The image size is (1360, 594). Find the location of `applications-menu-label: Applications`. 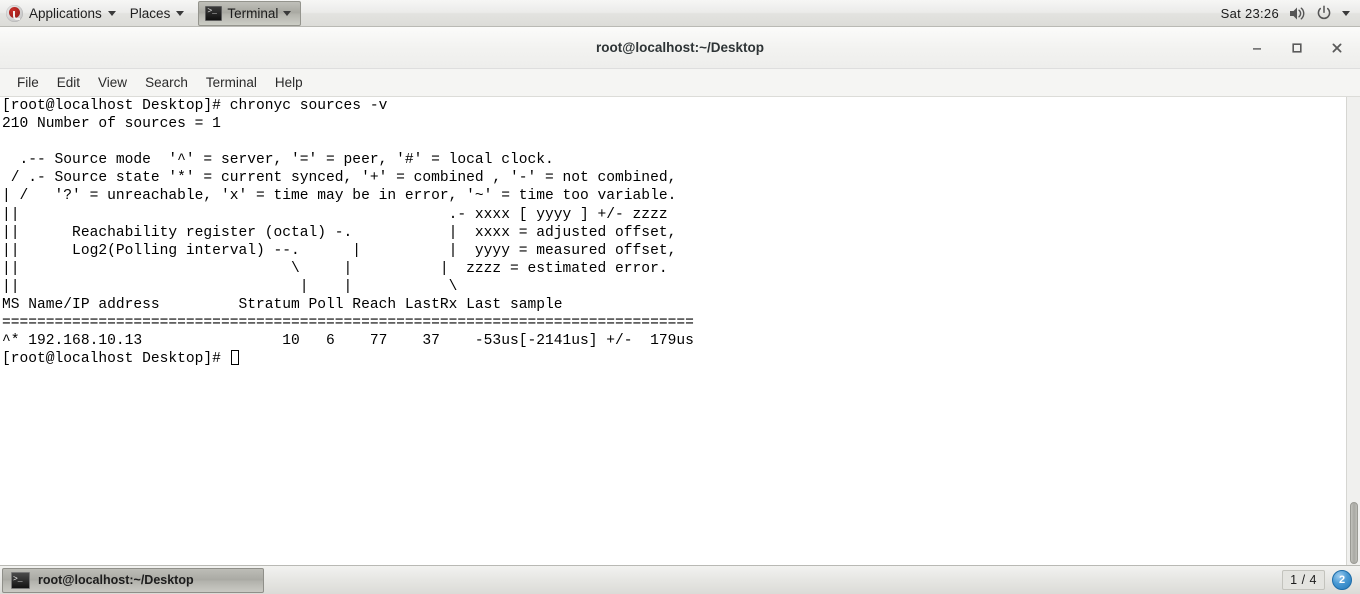

applications-menu-label: Applications is located at coordinates (65, 13).